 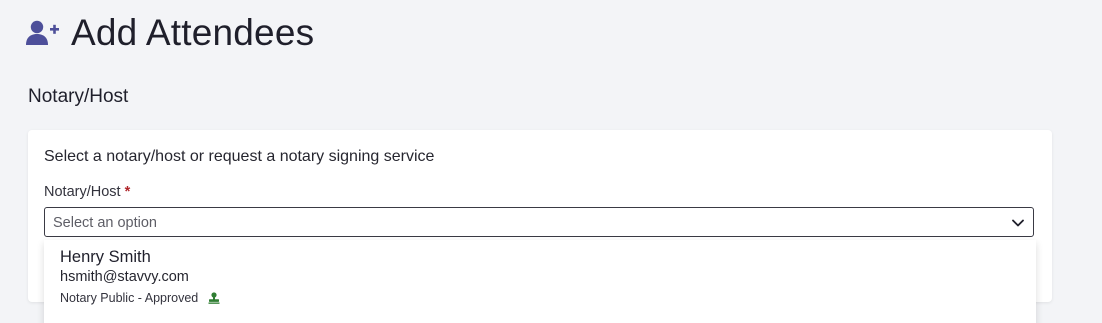 I want to click on select-placeholder: Select an option, so click(x=105, y=223).